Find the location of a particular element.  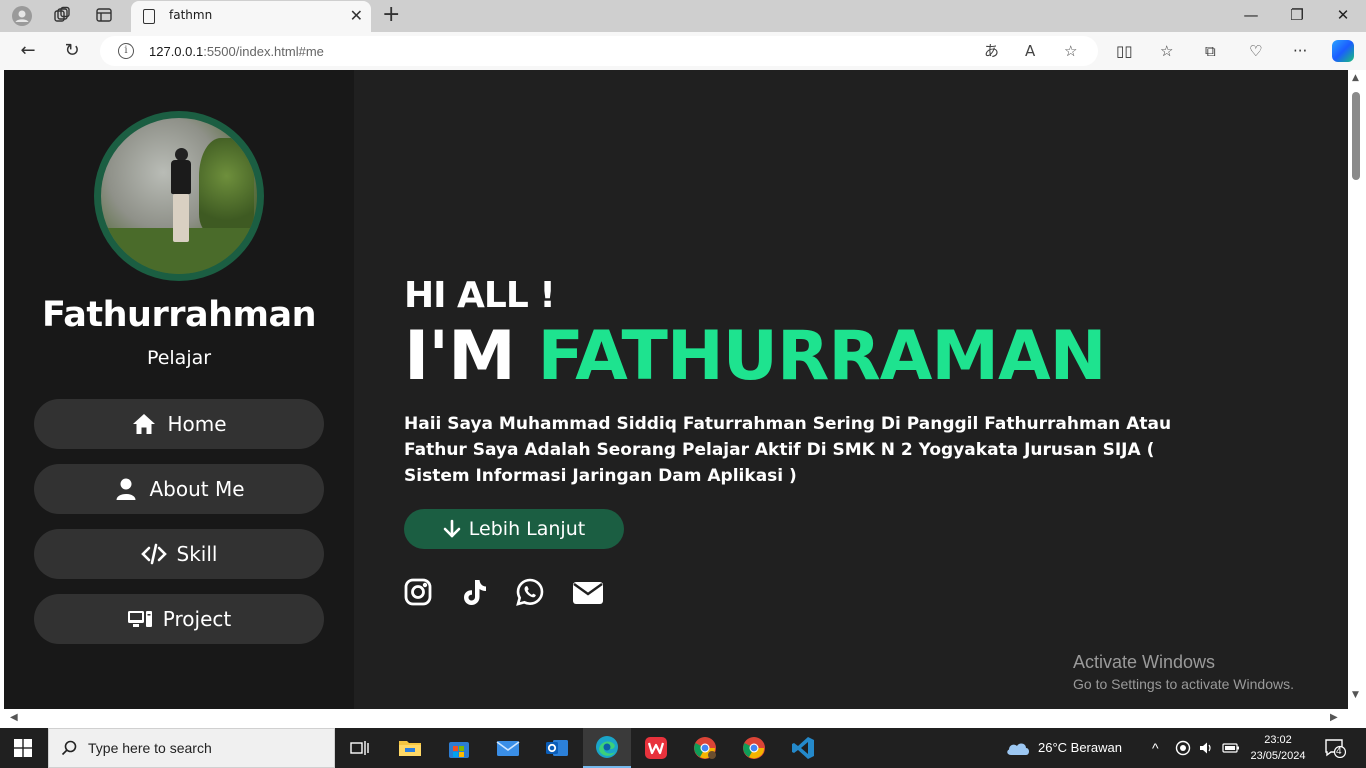

mail-icon is located at coordinates (508, 748).